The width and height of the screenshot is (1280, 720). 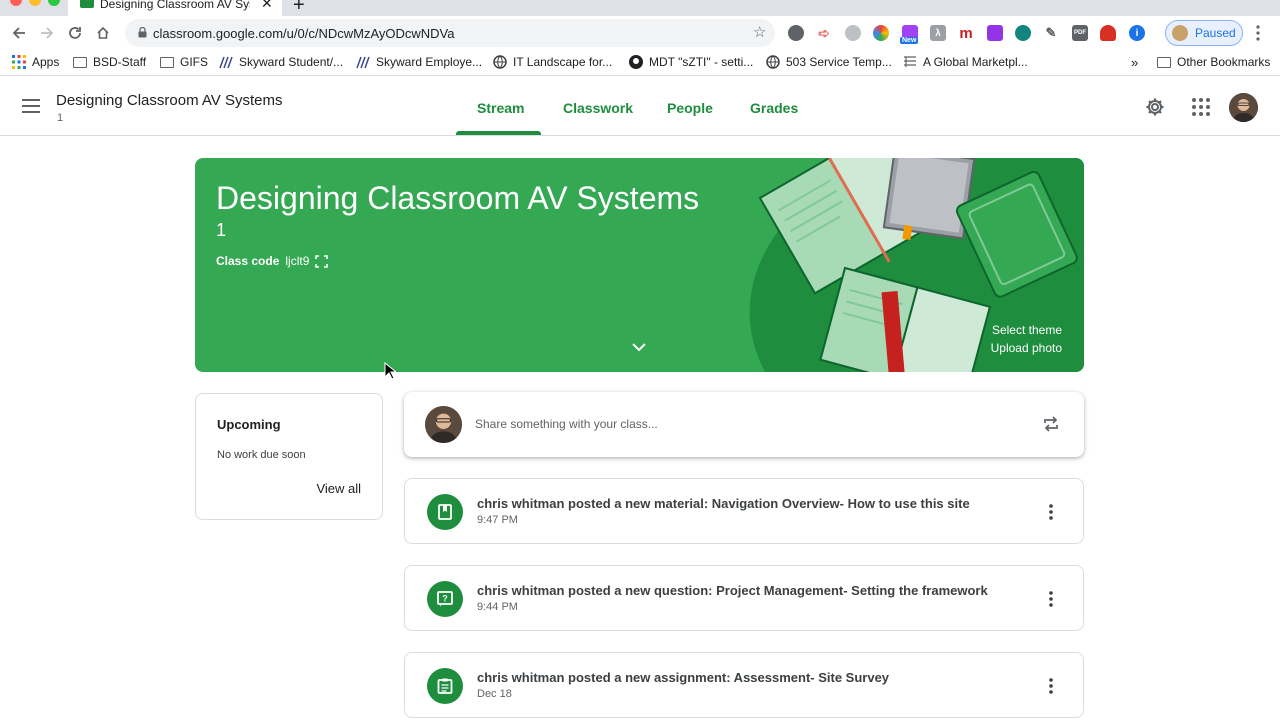 What do you see at coordinates (1155, 107) in the screenshot?
I see `settings-gear-icon` at bounding box center [1155, 107].